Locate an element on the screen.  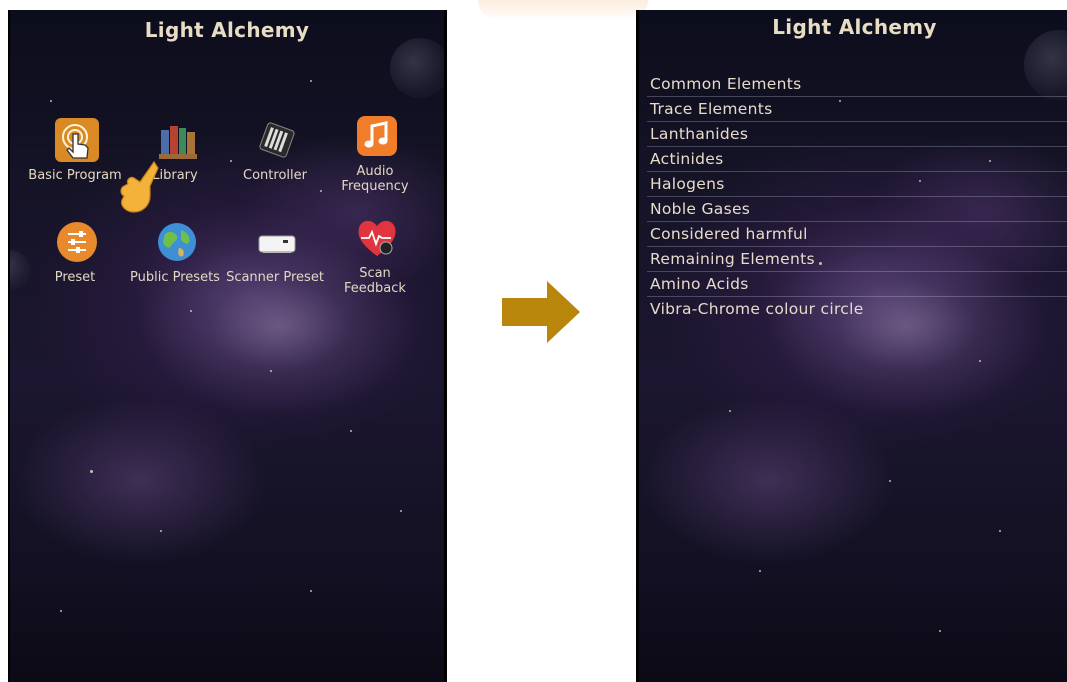
books-icon is located at coordinates (178, 142).